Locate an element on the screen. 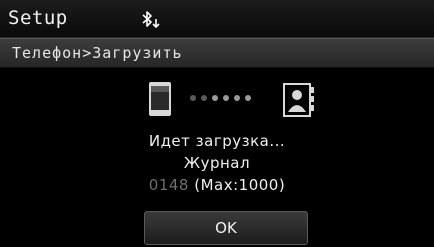 This screenshot has width=434, height=247. download-item-text: Журнал is located at coordinates (217, 163).